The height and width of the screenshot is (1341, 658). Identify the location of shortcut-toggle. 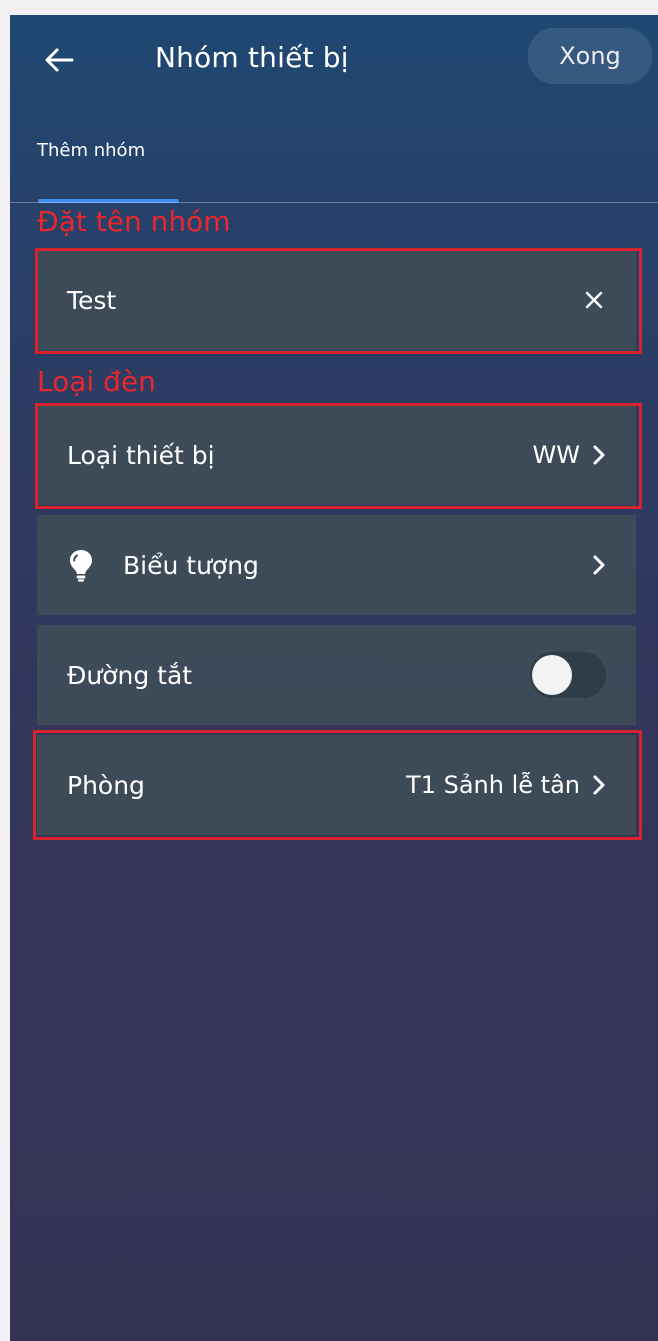
(568, 675).